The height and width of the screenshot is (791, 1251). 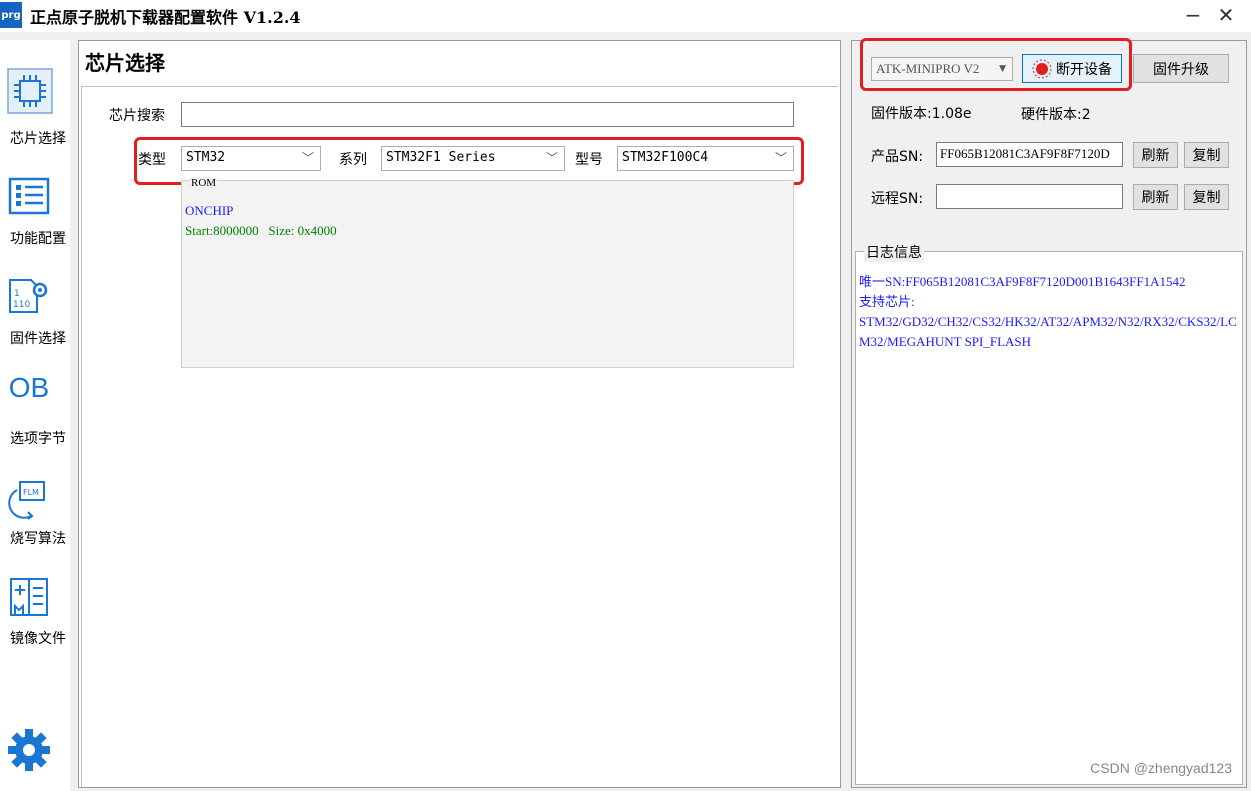 I want to click on flash-algorithm-icon: FLM, so click(x=26, y=500).